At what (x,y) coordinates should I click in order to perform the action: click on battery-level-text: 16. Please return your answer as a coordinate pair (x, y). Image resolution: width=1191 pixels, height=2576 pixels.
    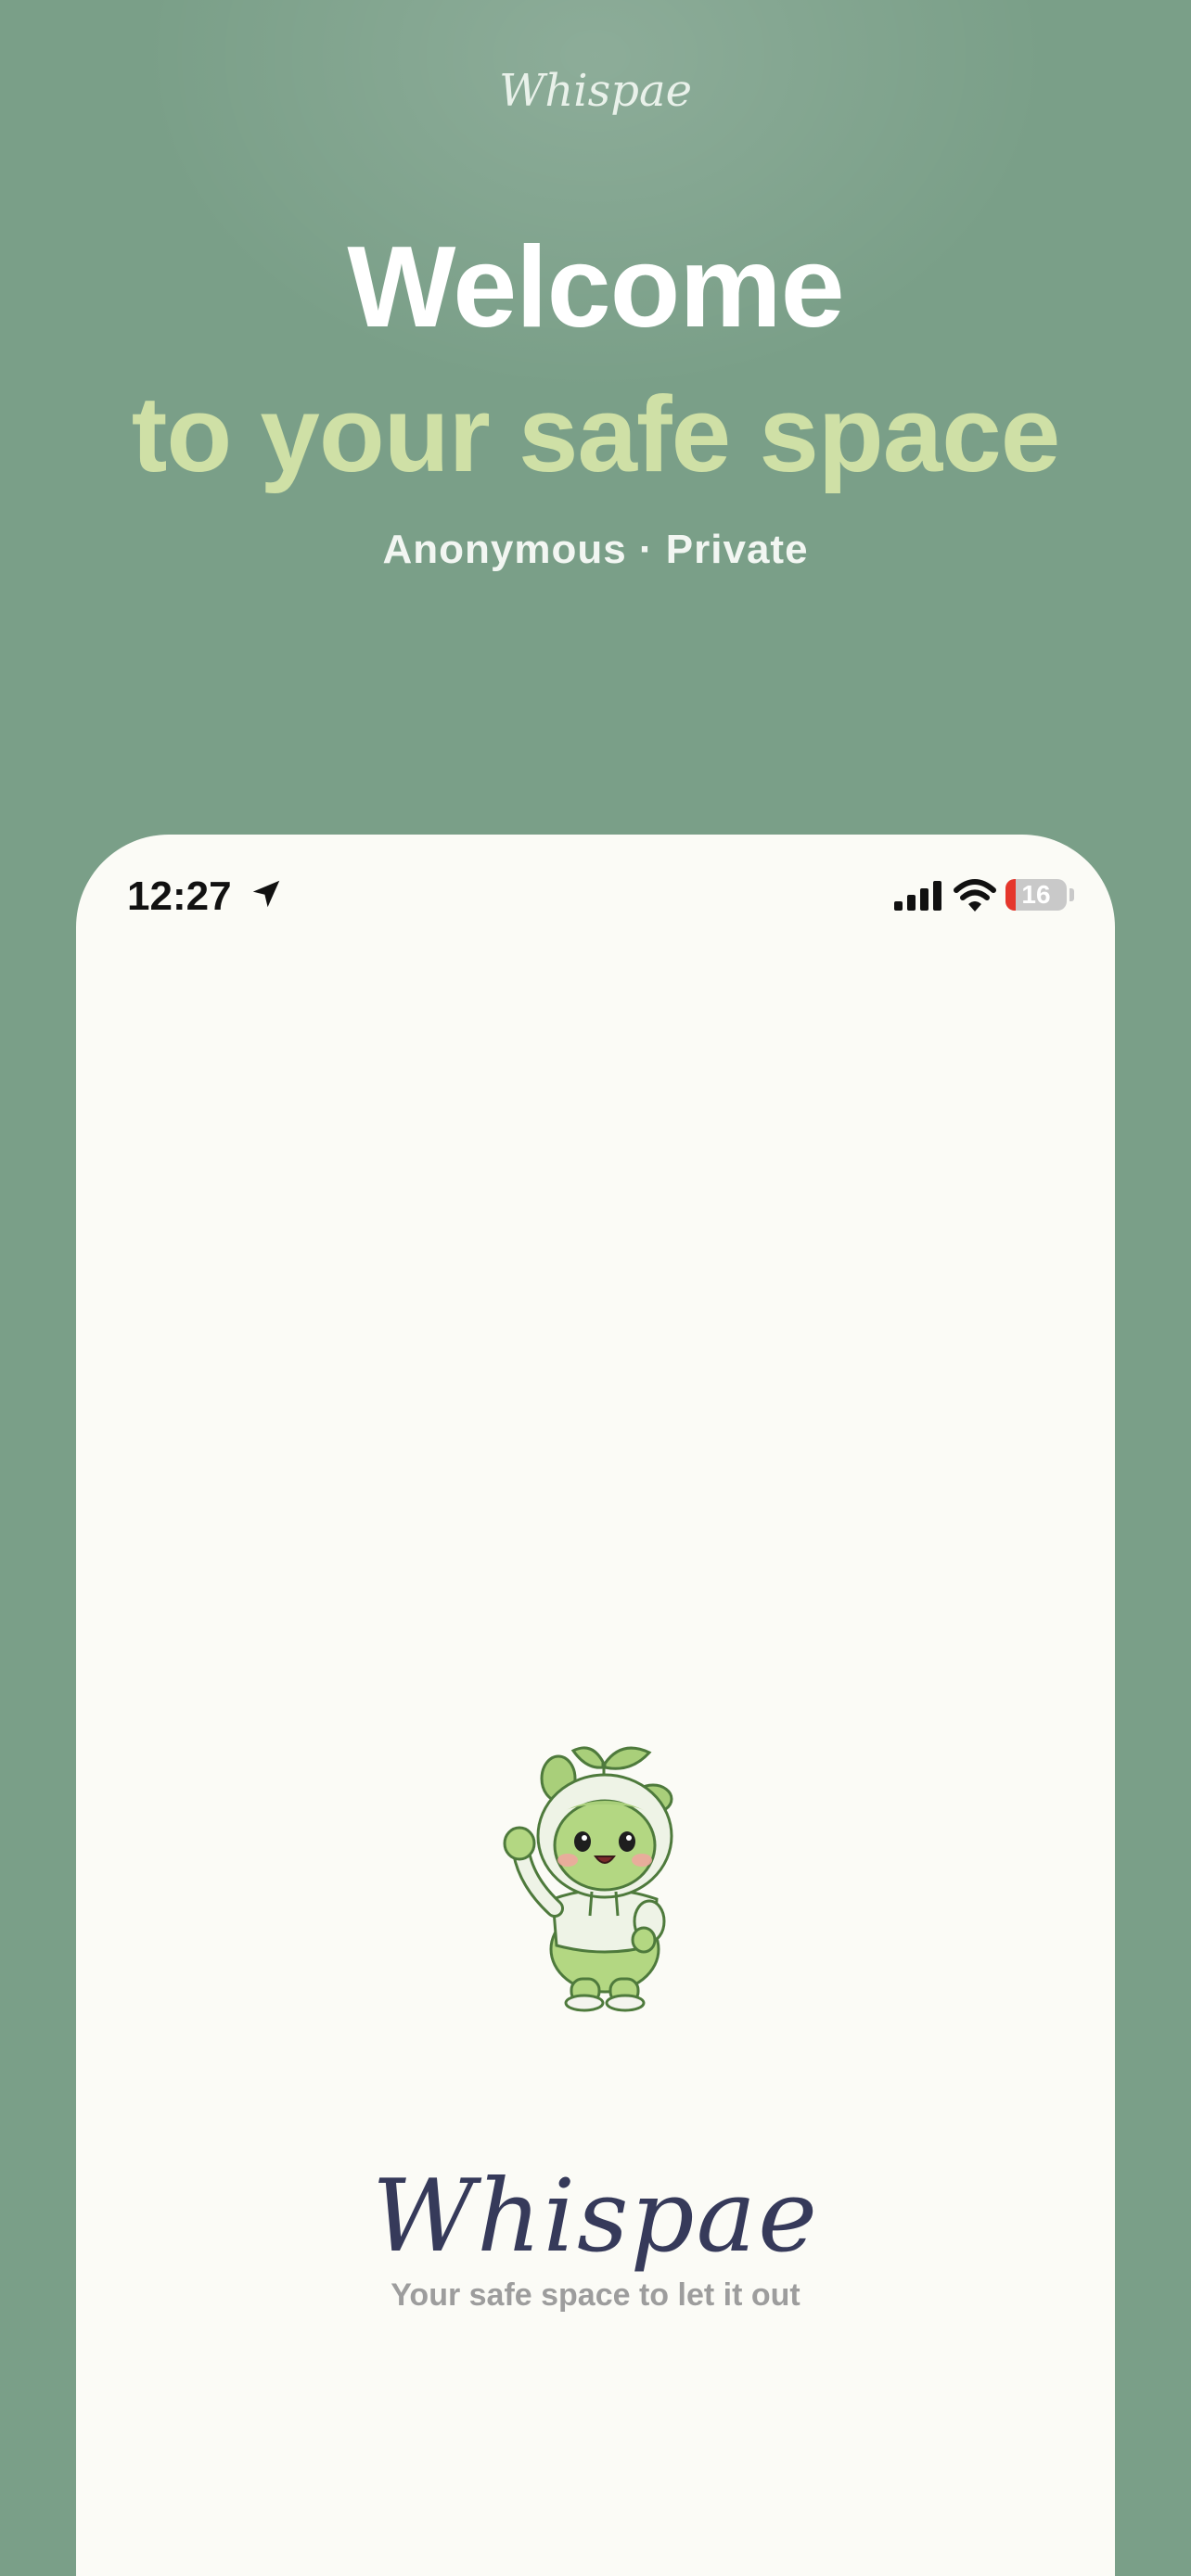
    Looking at the image, I should click on (1036, 894).